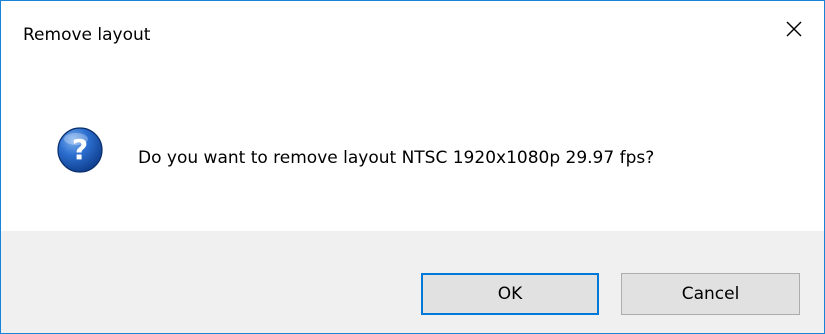 Image resolution: width=825 pixels, height=334 pixels. What do you see at coordinates (510, 294) in the screenshot?
I see `ok-button: OK` at bounding box center [510, 294].